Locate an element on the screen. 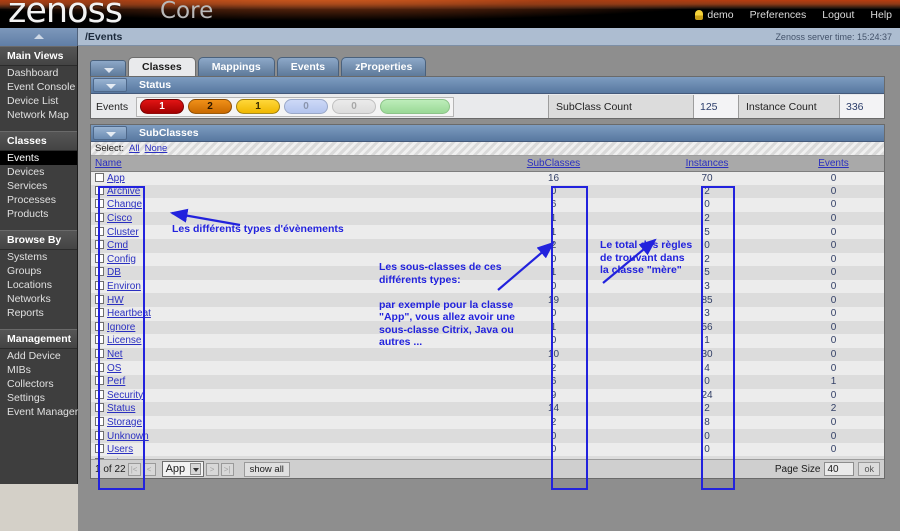 This screenshot has height=531, width=900. severity-pill-critical: 1 is located at coordinates (162, 106).